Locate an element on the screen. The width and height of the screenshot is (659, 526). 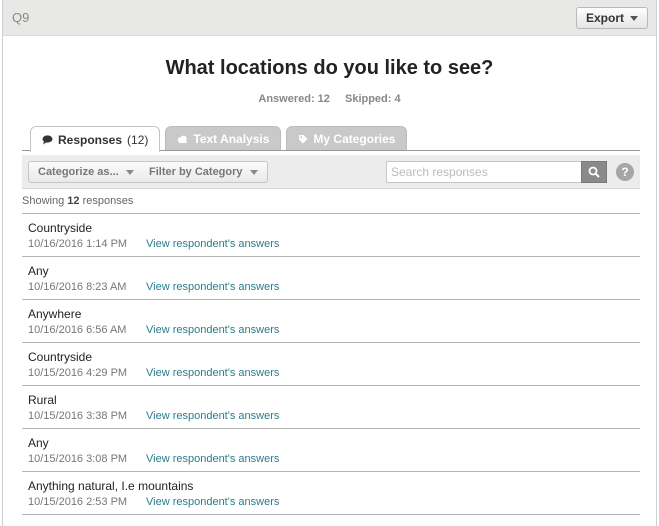
question-number: Q9 is located at coordinates (21, 17).